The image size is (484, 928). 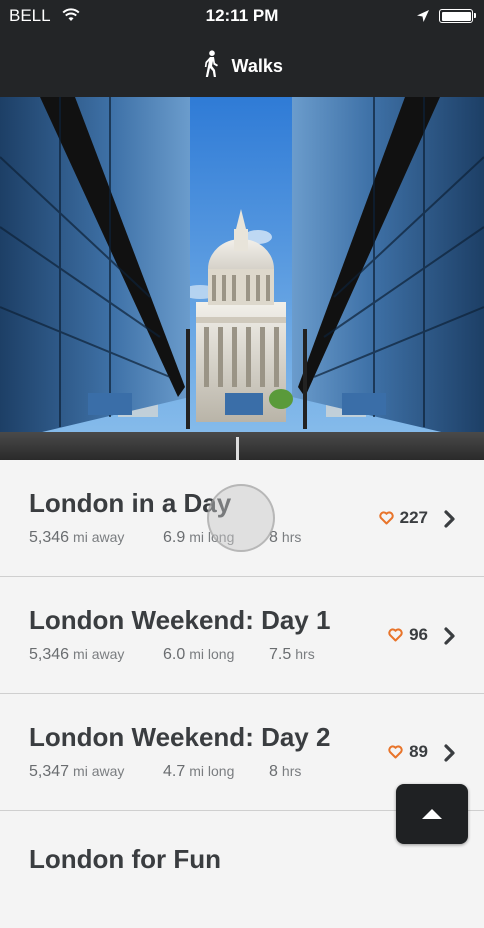 What do you see at coordinates (77, 771) in the screenshot?
I see `distance-away: 5,347 mi away` at bounding box center [77, 771].